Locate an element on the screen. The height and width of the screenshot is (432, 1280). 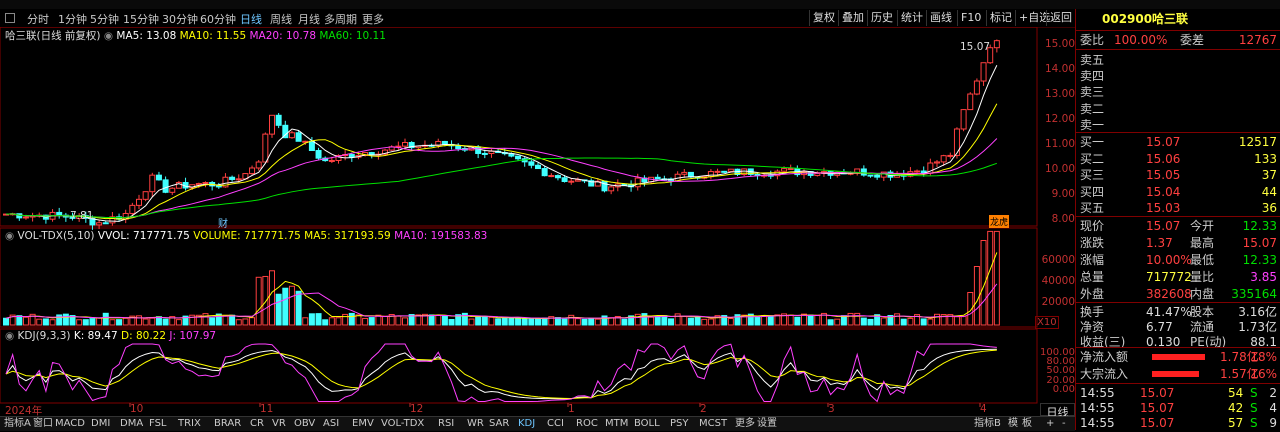
fund-flow-row: 净流入额 1.78亿 18% is located at coordinates (1178, 357).